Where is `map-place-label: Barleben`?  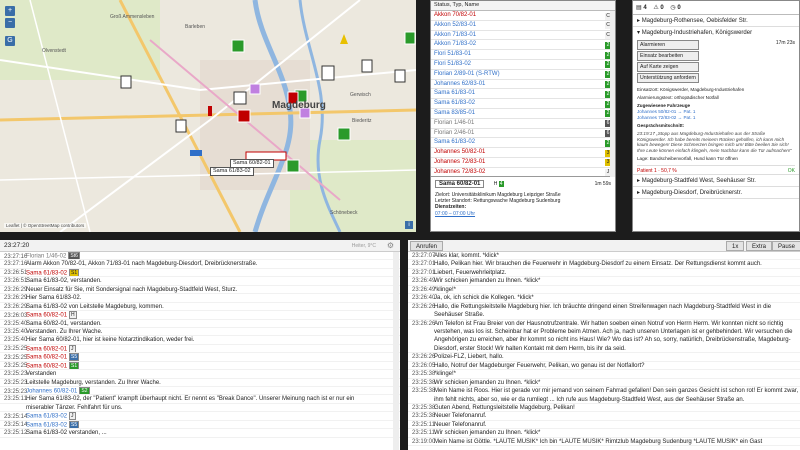
map-place-label: Barleben is located at coordinates (195, 27).